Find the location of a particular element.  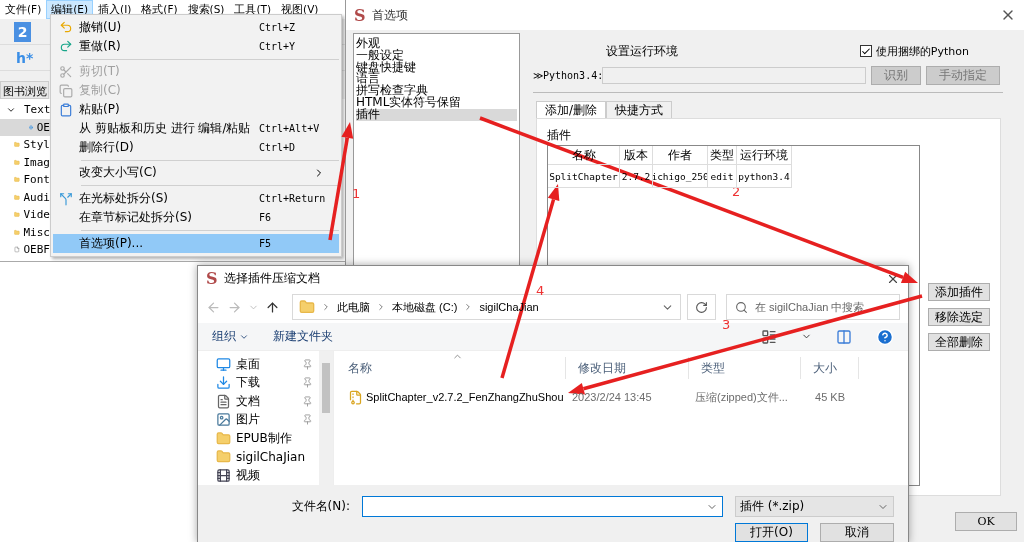

nav-item: EPUB制作 is located at coordinates (267, 438).